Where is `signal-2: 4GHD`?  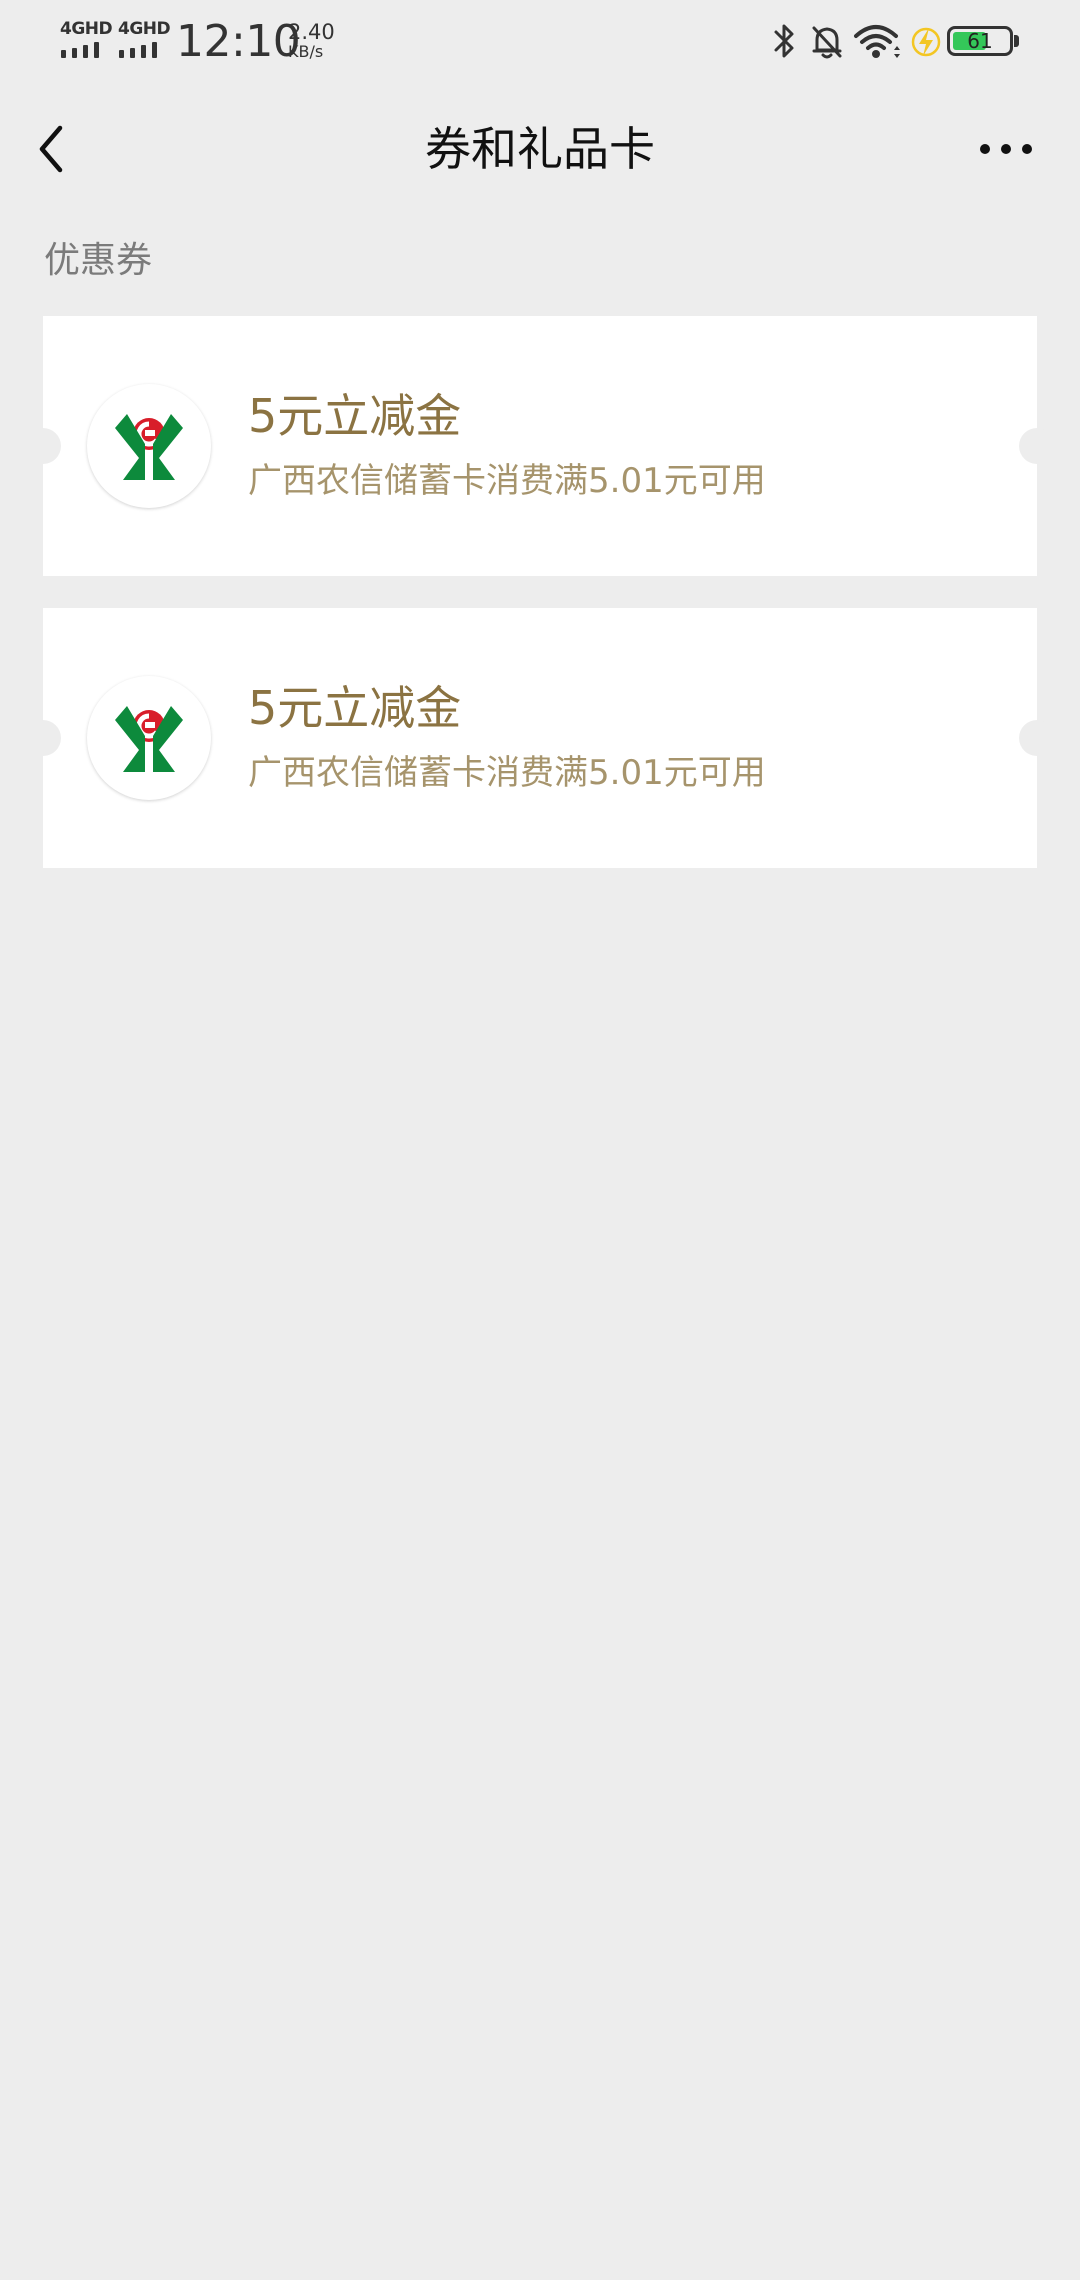 signal-2: 4GHD is located at coordinates (144, 39).